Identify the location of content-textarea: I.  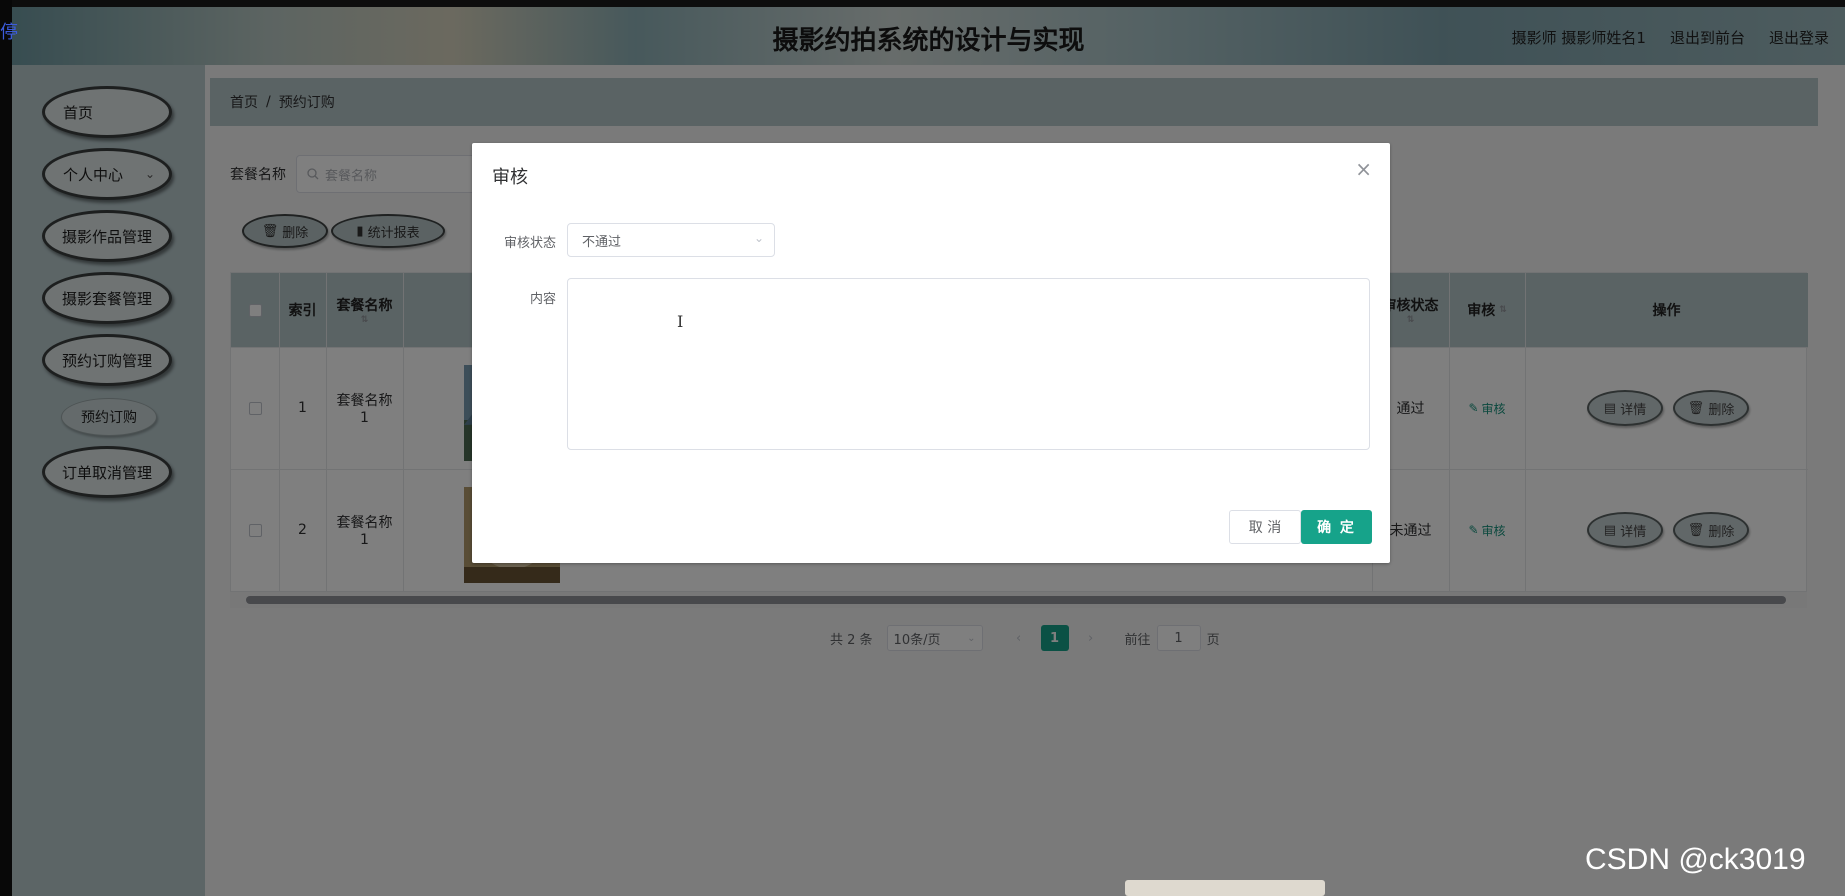
(968, 364).